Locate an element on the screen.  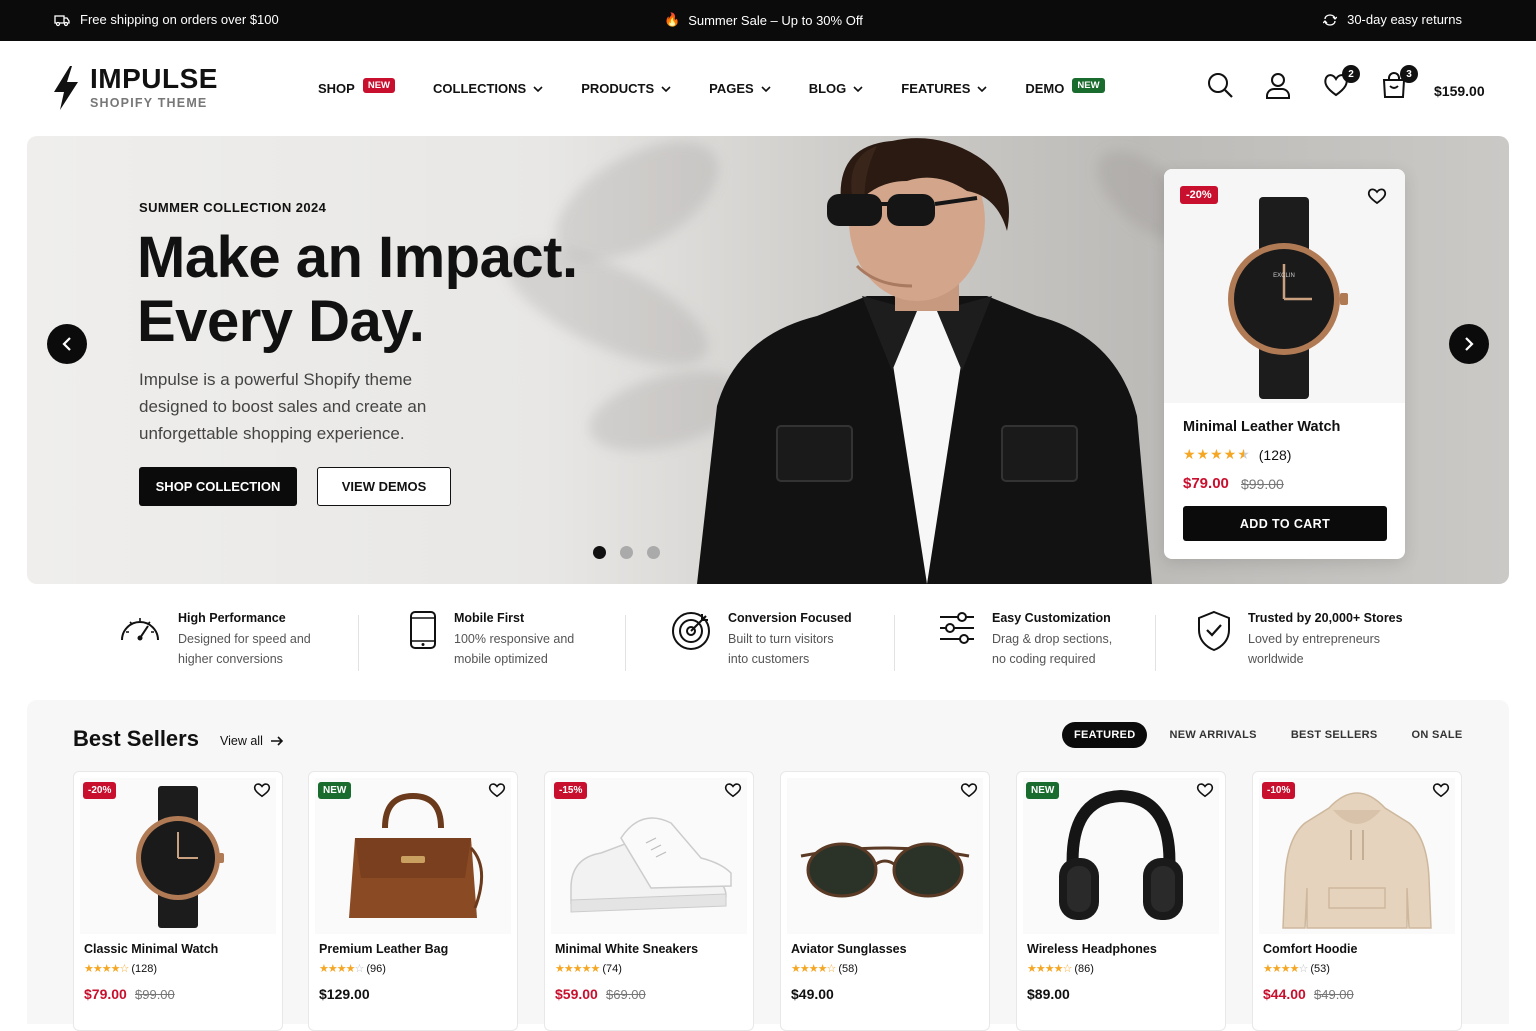
sliders-icon is located at coordinates (957, 628).